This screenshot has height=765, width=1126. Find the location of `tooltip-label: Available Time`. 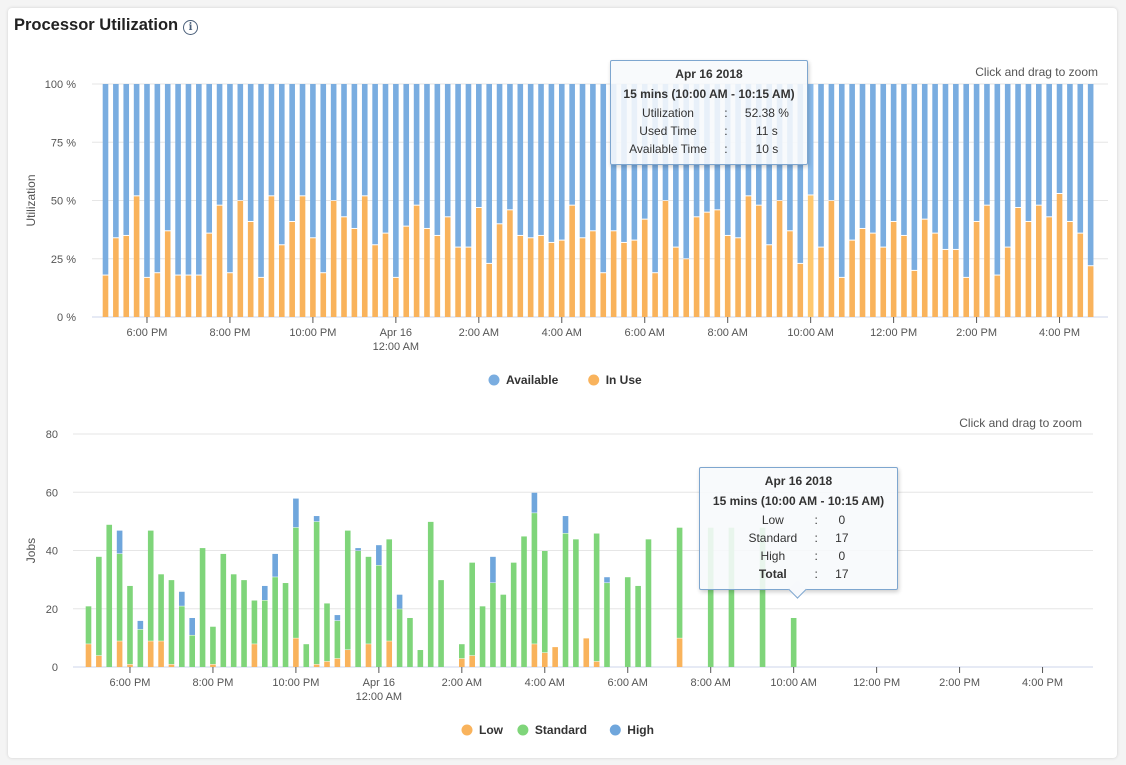

tooltip-label: Available Time is located at coordinates (668, 149).